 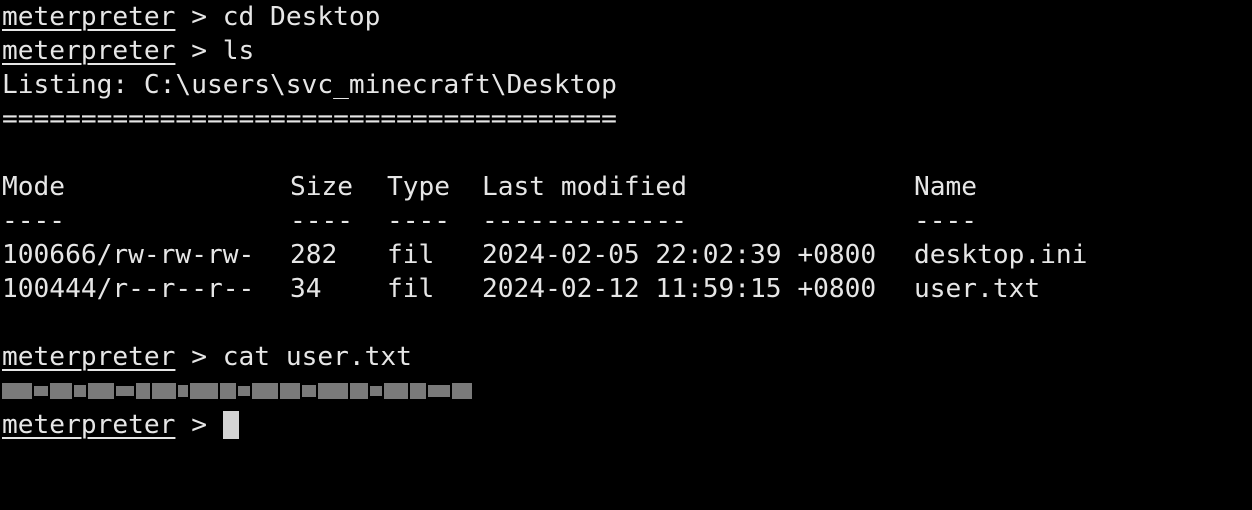 I want to click on file-size: 34, so click(x=306, y=289).